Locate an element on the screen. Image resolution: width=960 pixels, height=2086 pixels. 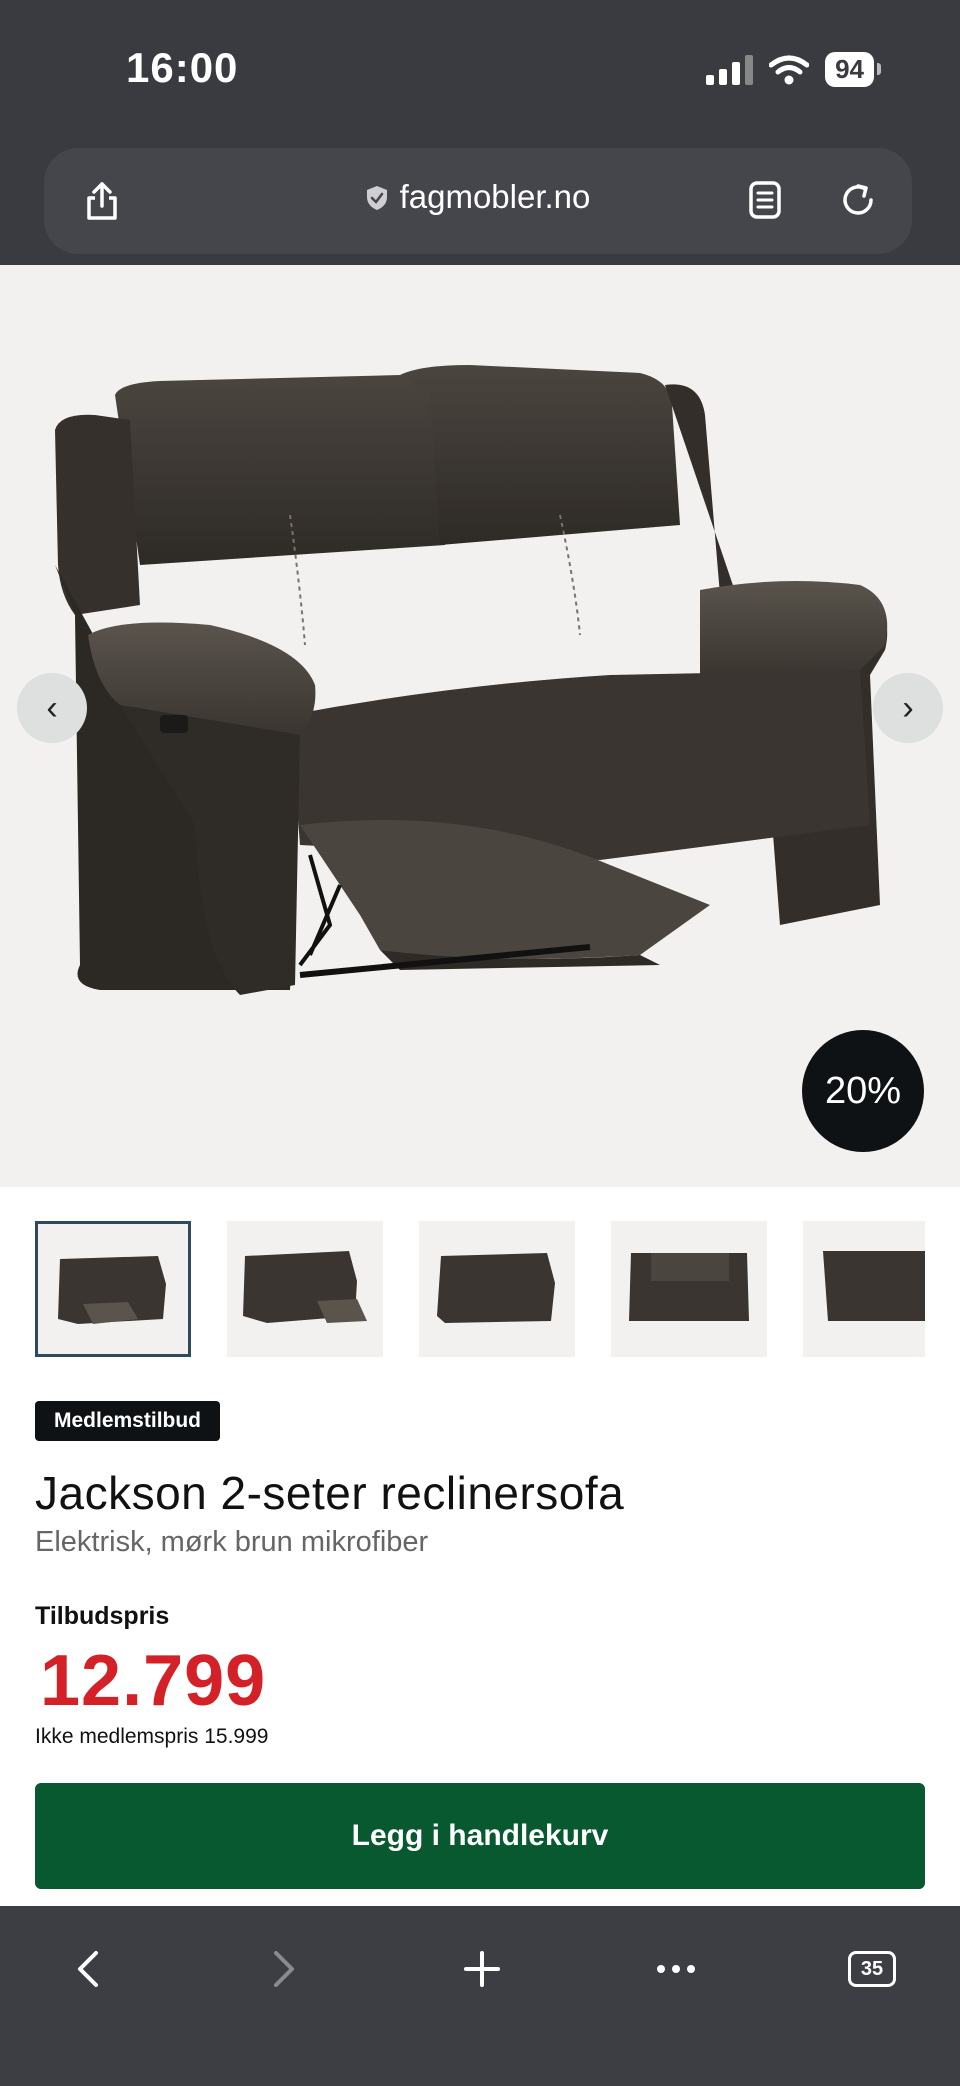
url-bar: fagmobler.no is located at coordinates (478, 201).